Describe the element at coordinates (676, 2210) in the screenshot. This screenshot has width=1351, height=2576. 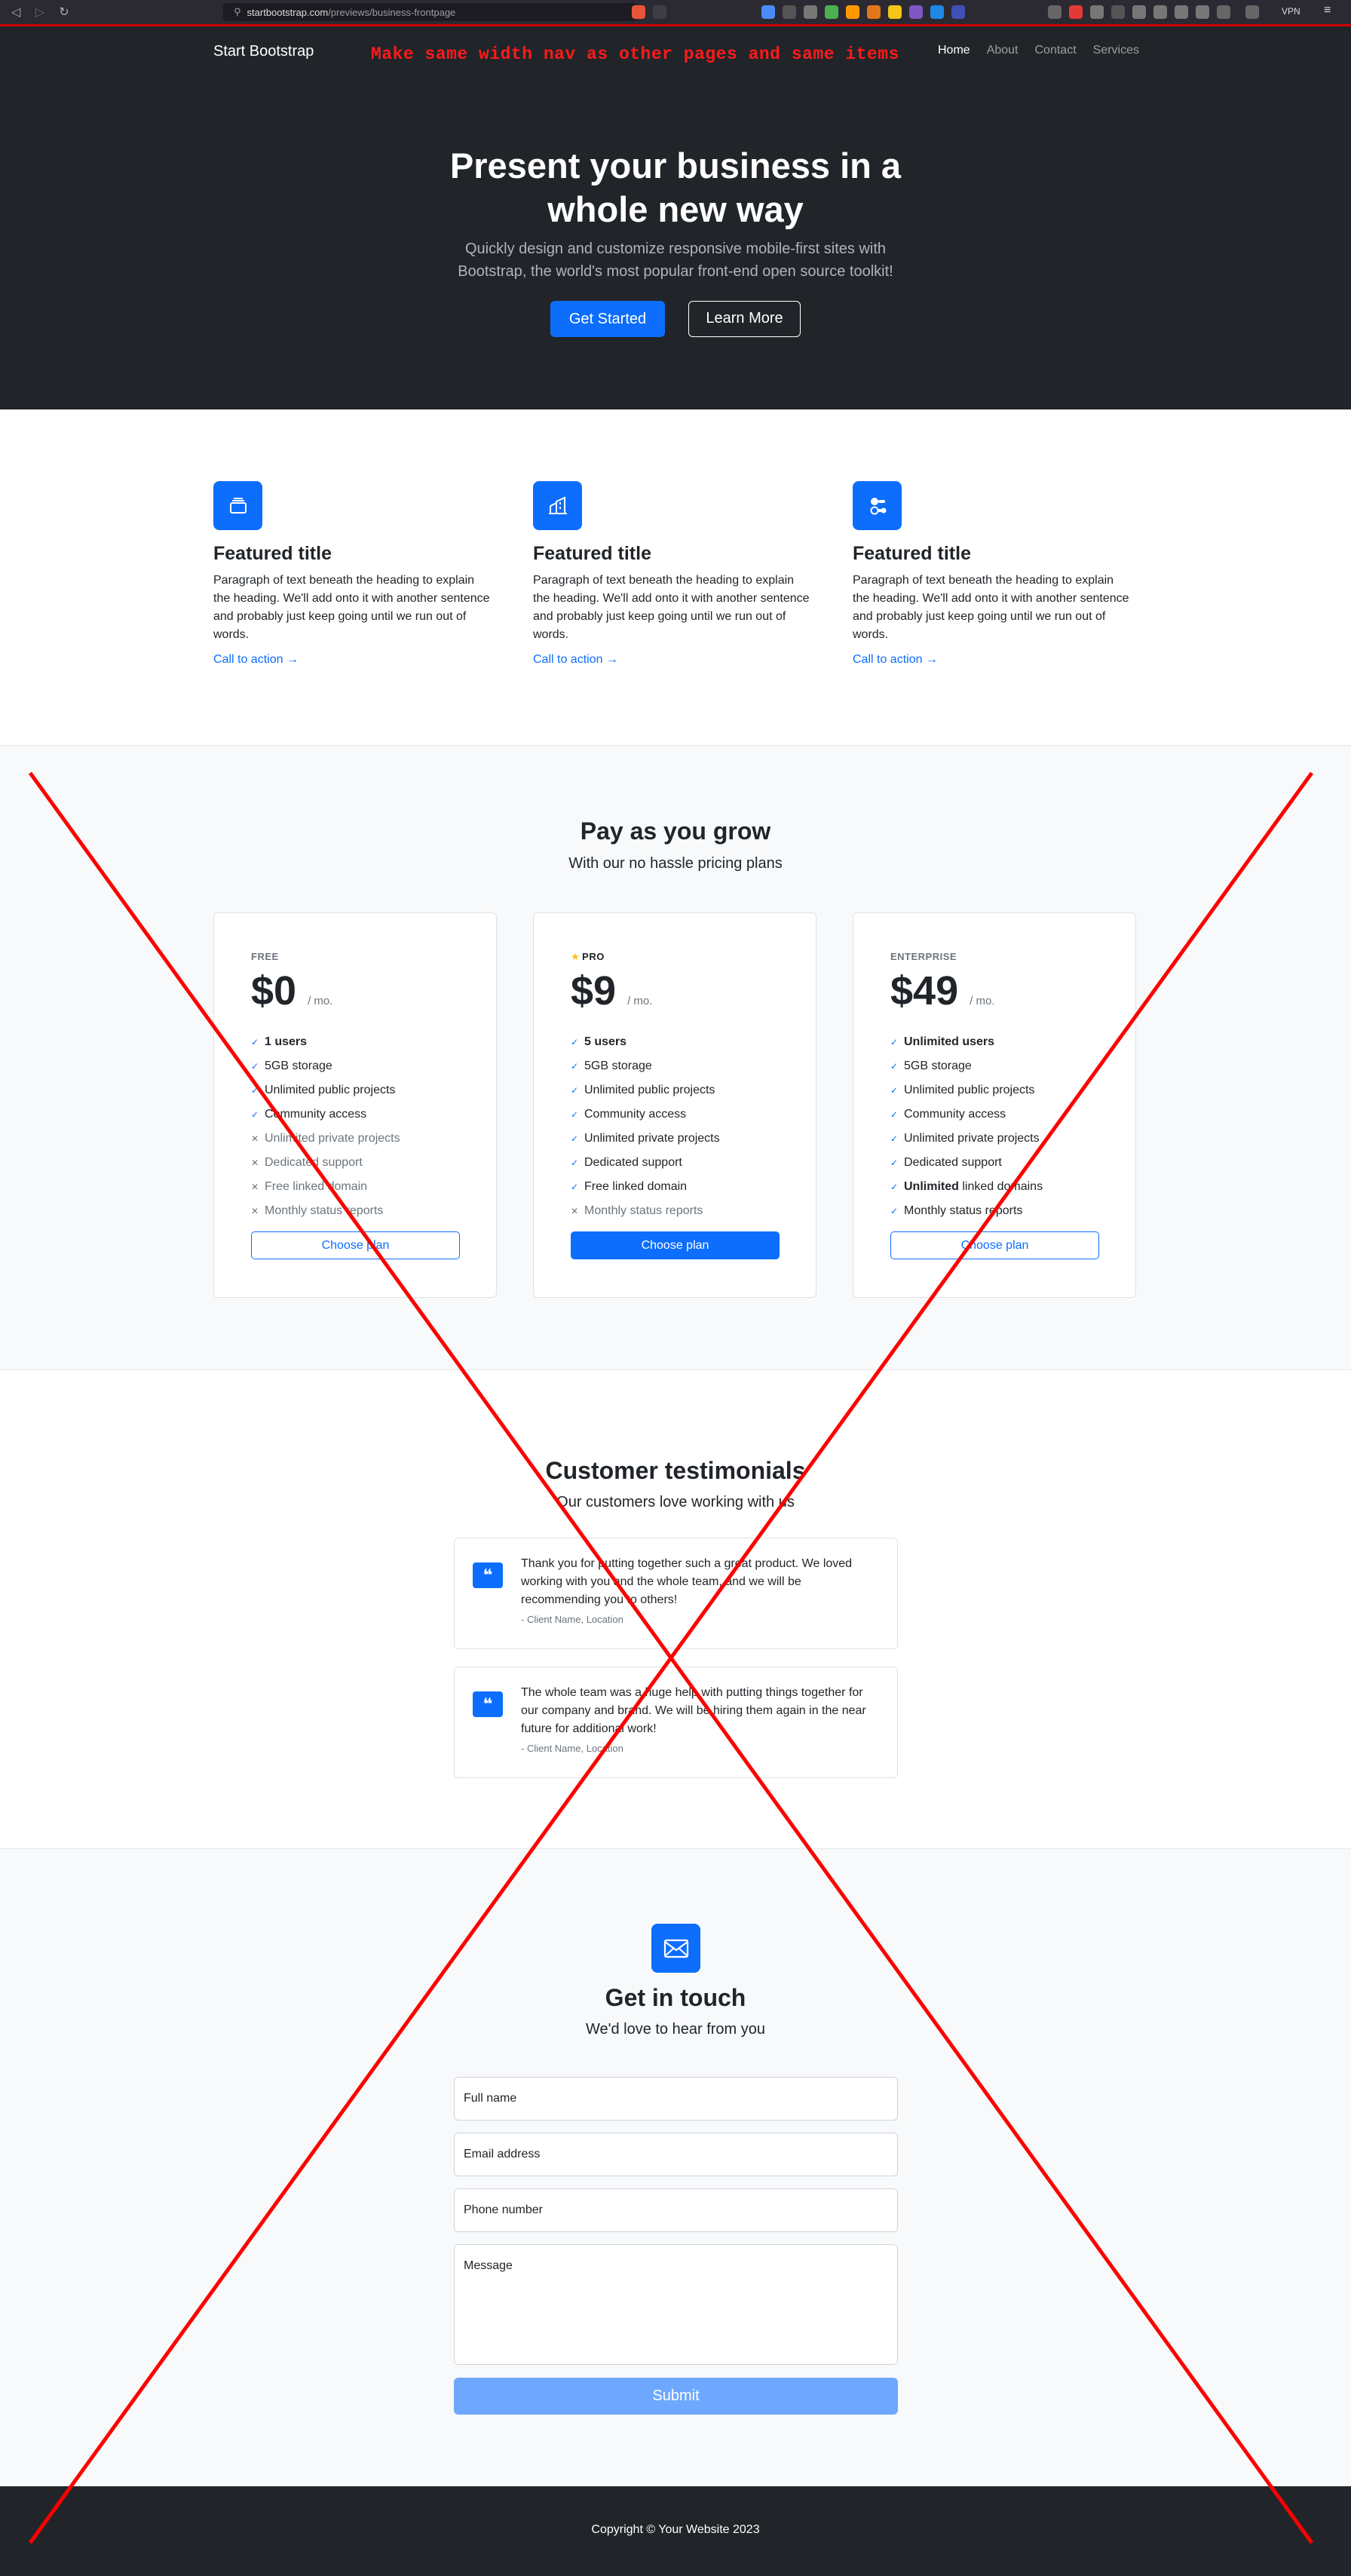
I see `phone-field: Phone number` at that location.